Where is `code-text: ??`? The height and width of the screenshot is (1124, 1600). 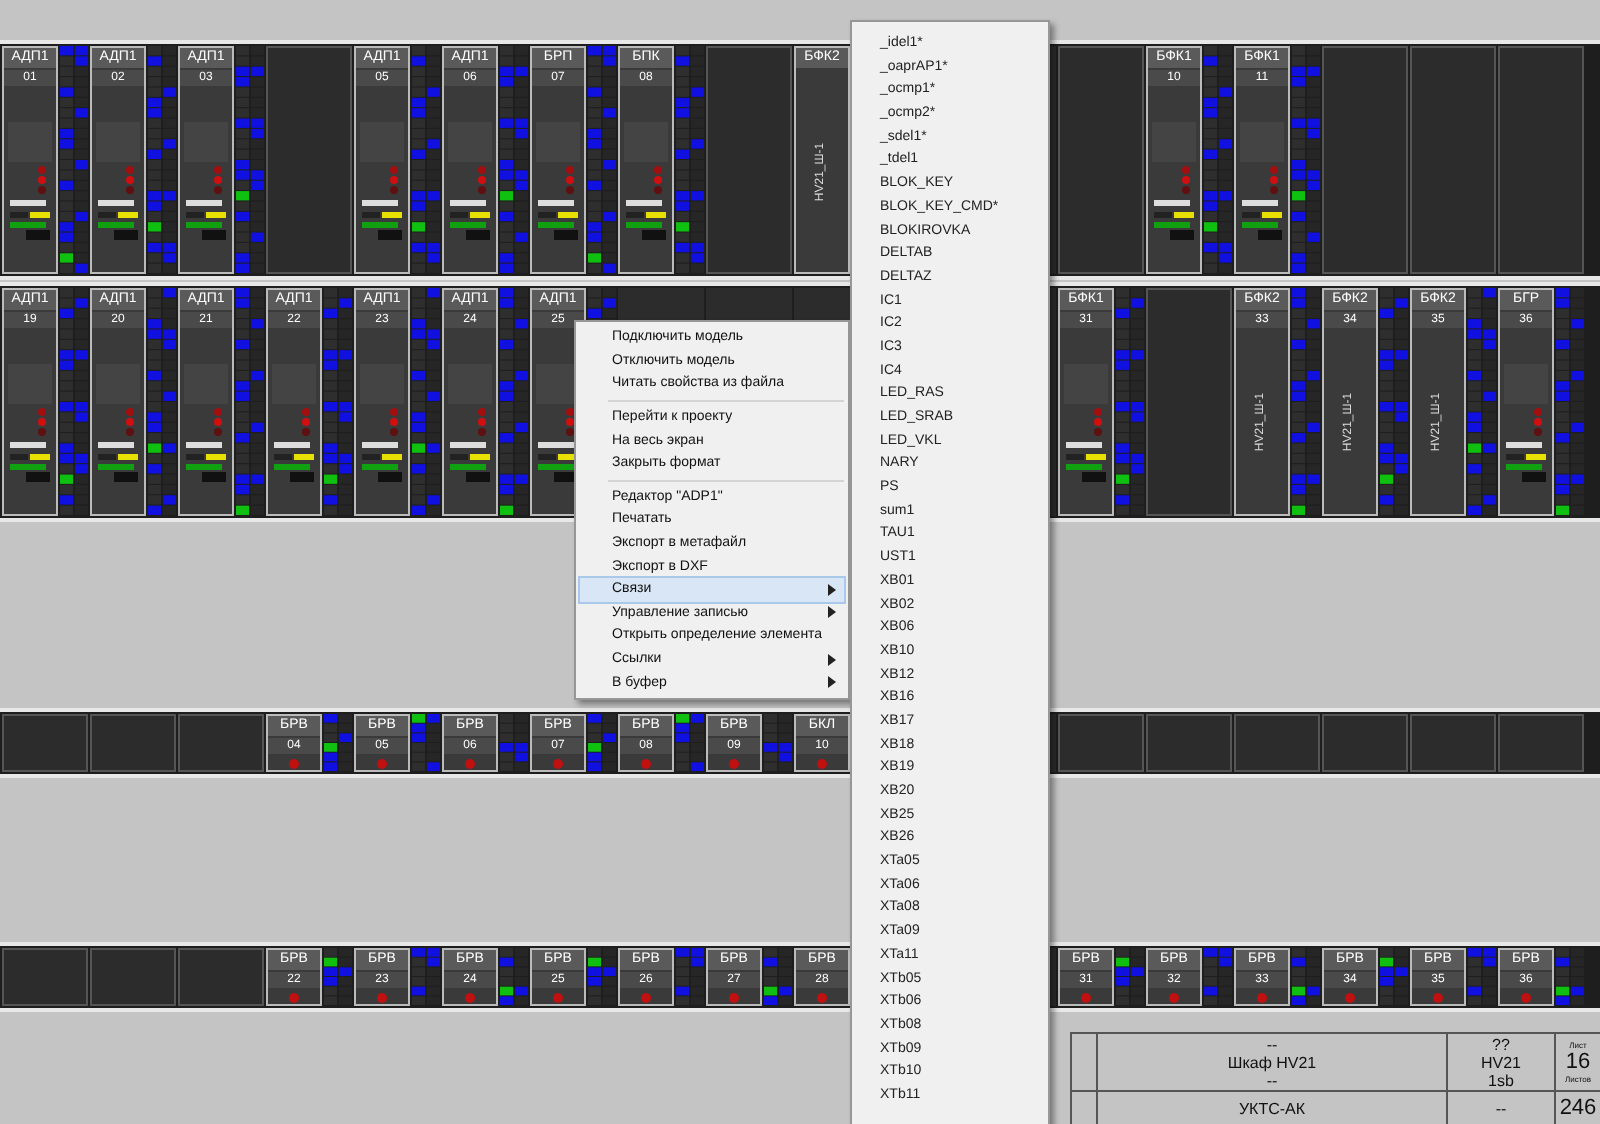 code-text: ?? is located at coordinates (1501, 1044).